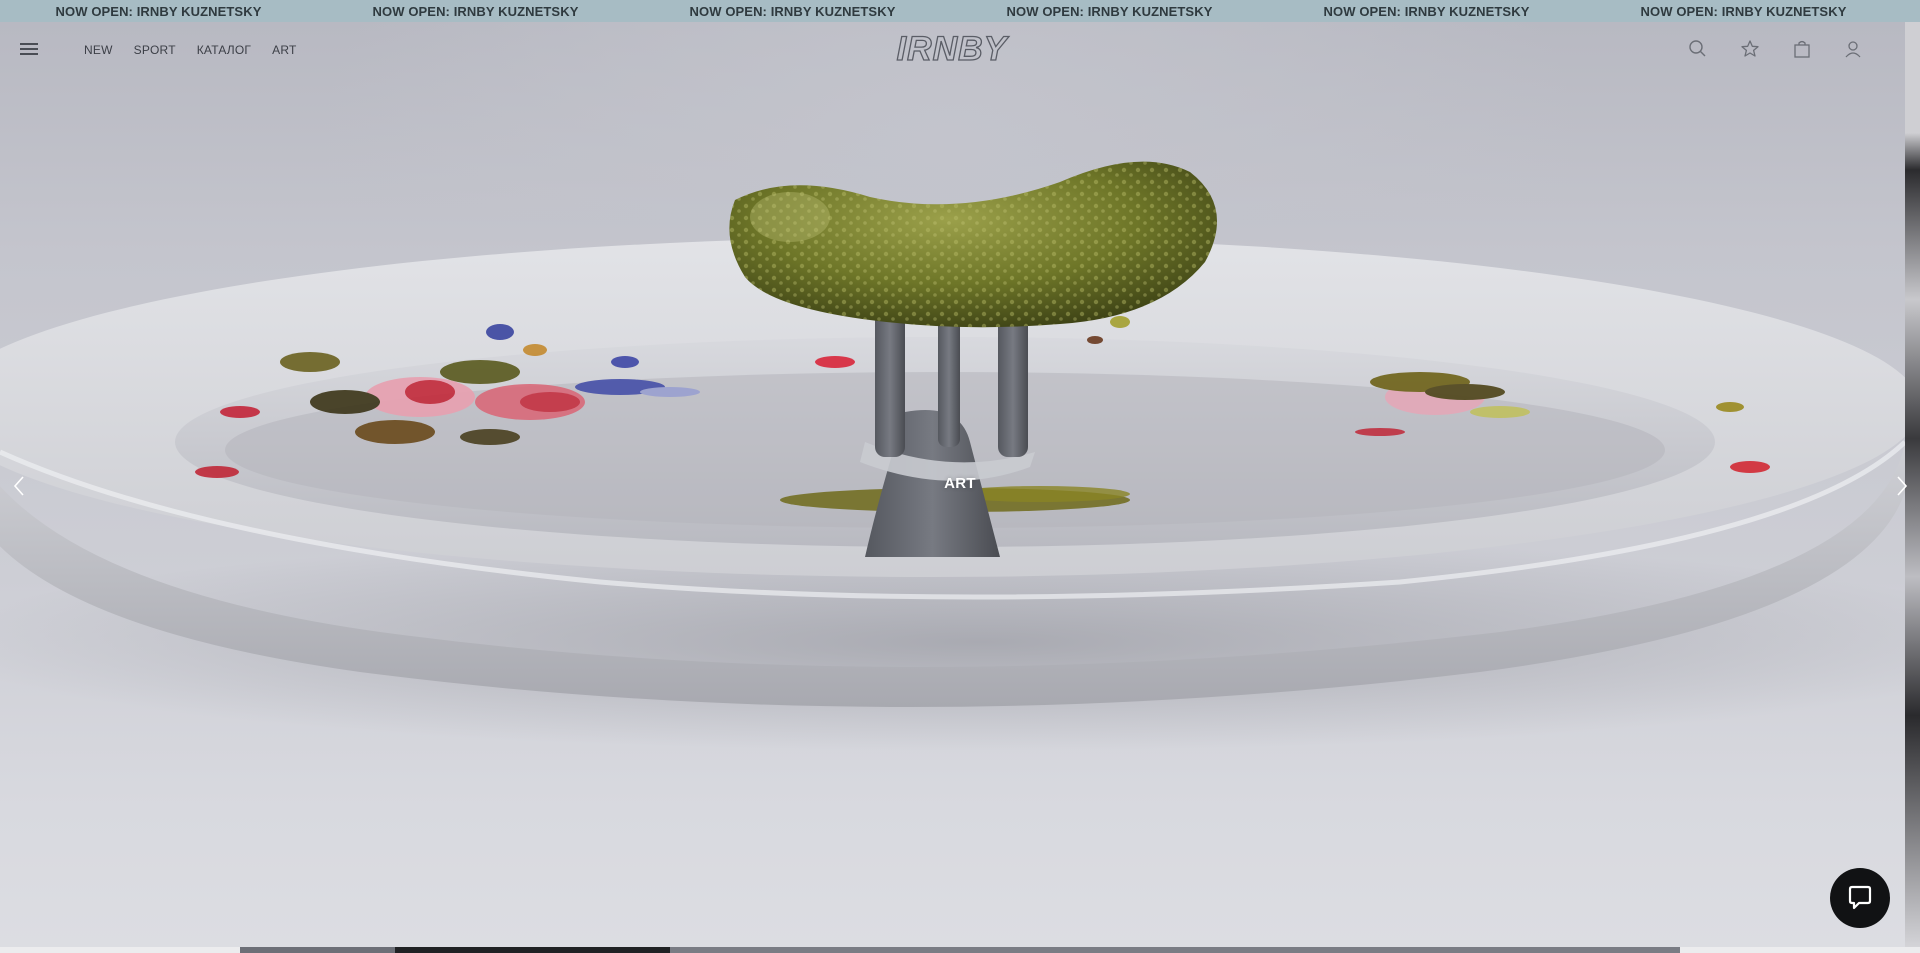 The width and height of the screenshot is (1920, 953). I want to click on site-header: NEW SPORT КАТАЛОГ ART IRNBY, so click(952, 50).